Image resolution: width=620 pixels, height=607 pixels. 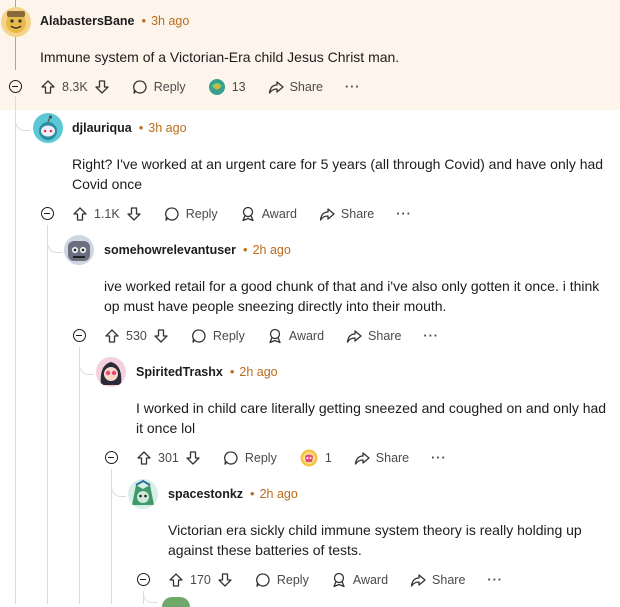 I want to click on award-count: 13, so click(x=238, y=87).